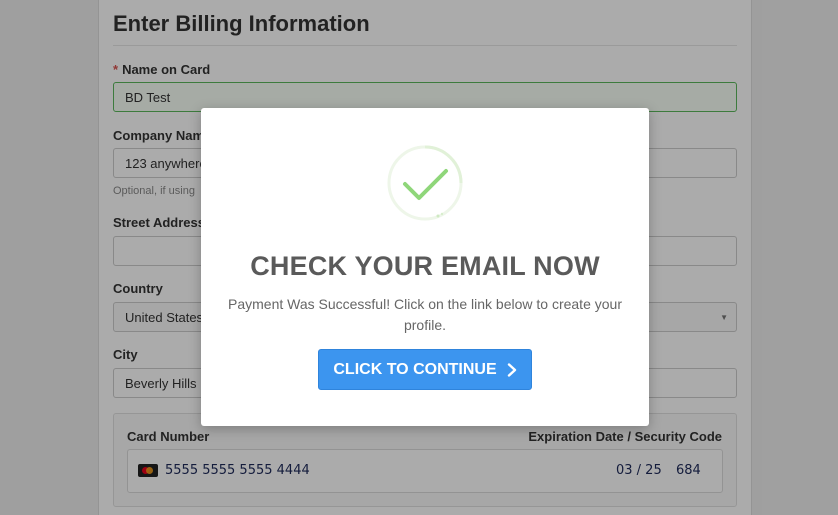  Describe the element at coordinates (415, 369) in the screenshot. I see `continue-button-label: CLICK TO CONTINUE` at that location.